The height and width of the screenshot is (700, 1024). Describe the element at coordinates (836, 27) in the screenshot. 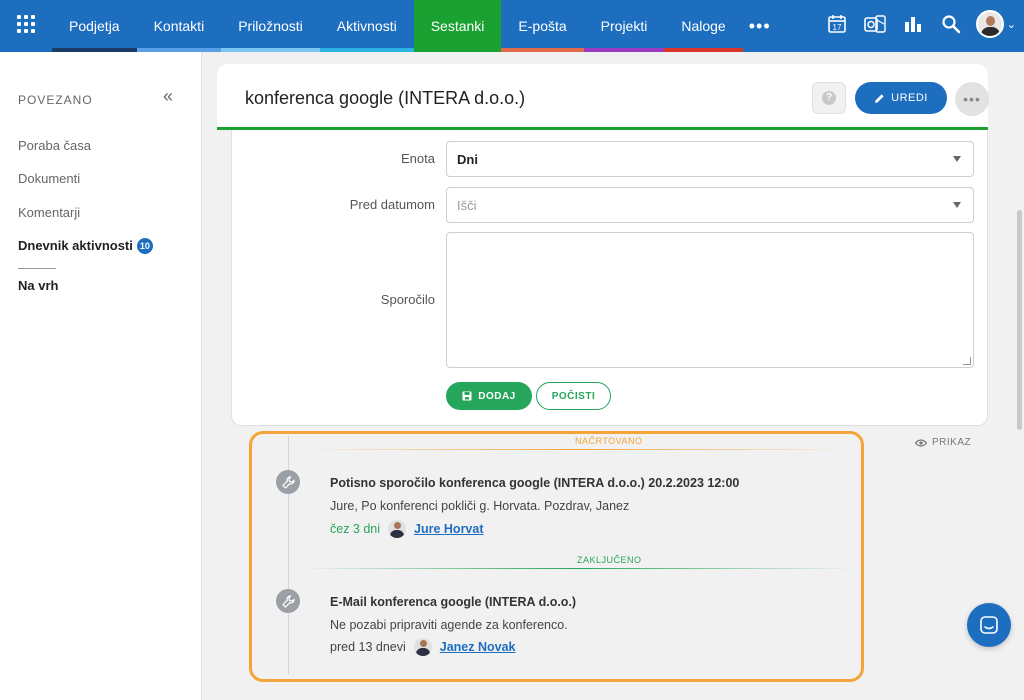

I see `svg-text: 17` at that location.